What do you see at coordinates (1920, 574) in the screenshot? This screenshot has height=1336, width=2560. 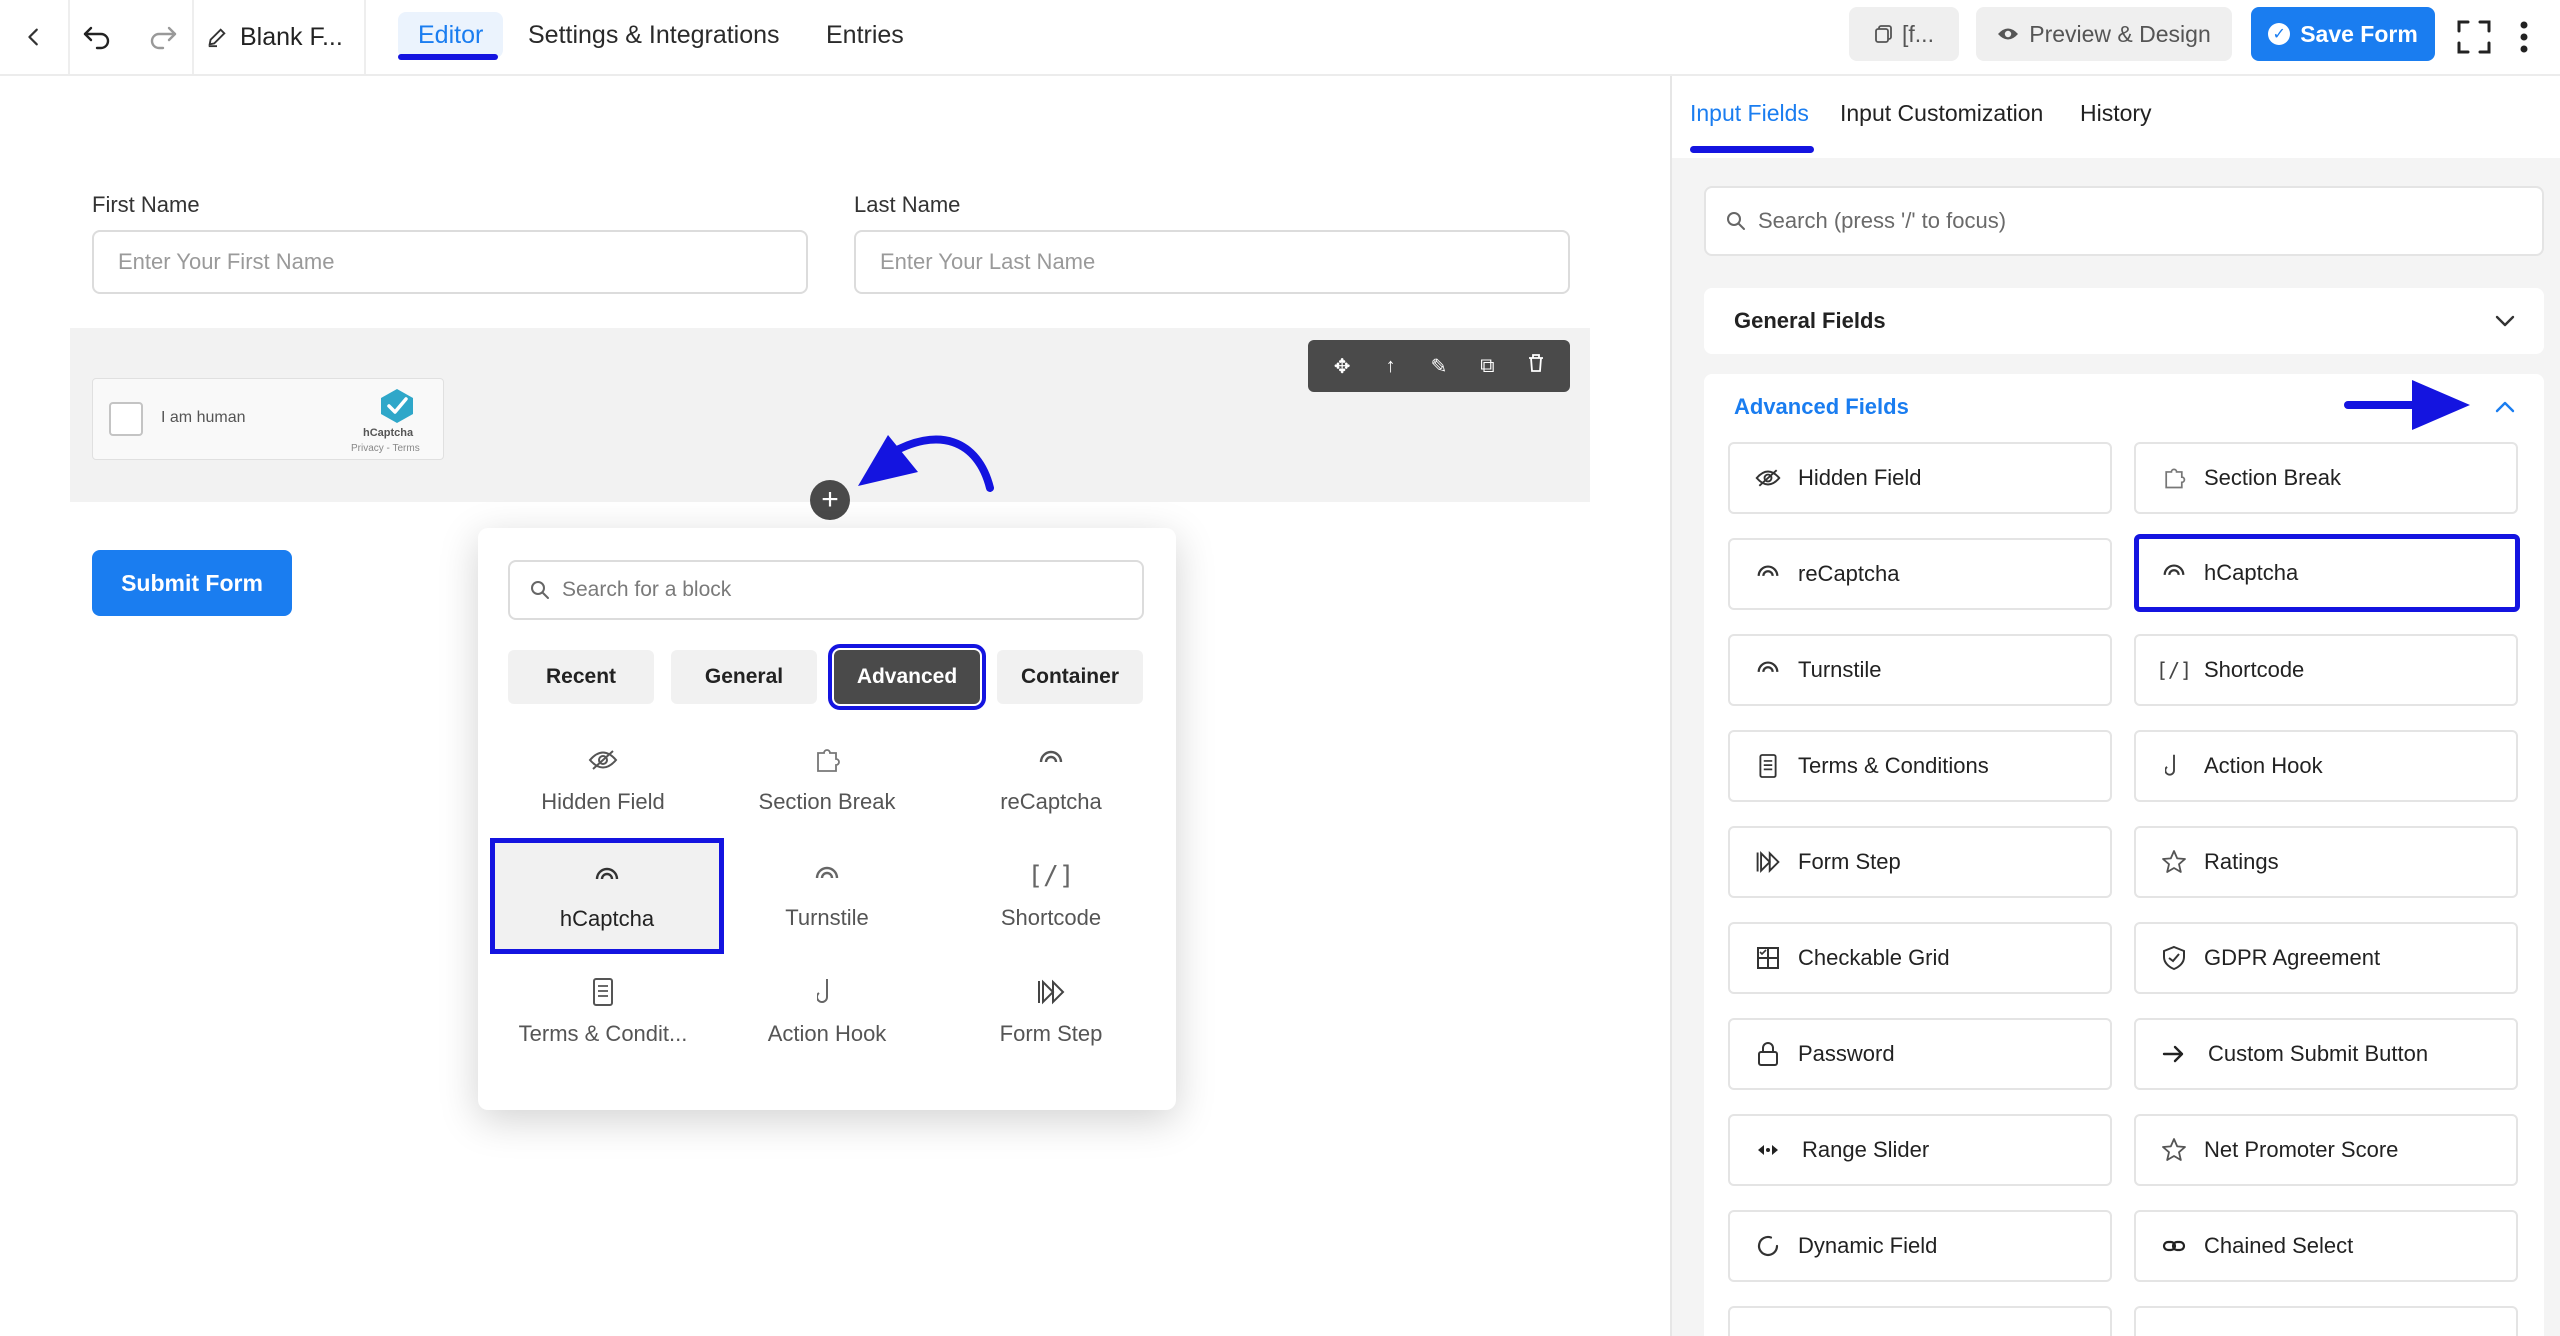 I see `field-recaptcha: reCaptcha` at bounding box center [1920, 574].